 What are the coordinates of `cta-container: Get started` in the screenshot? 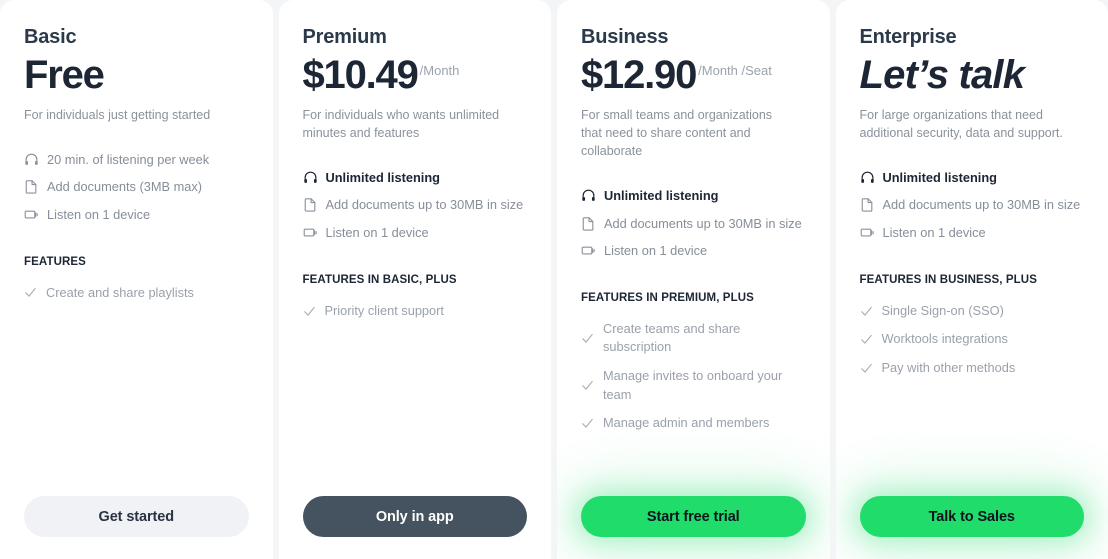 It's located at (136, 527).